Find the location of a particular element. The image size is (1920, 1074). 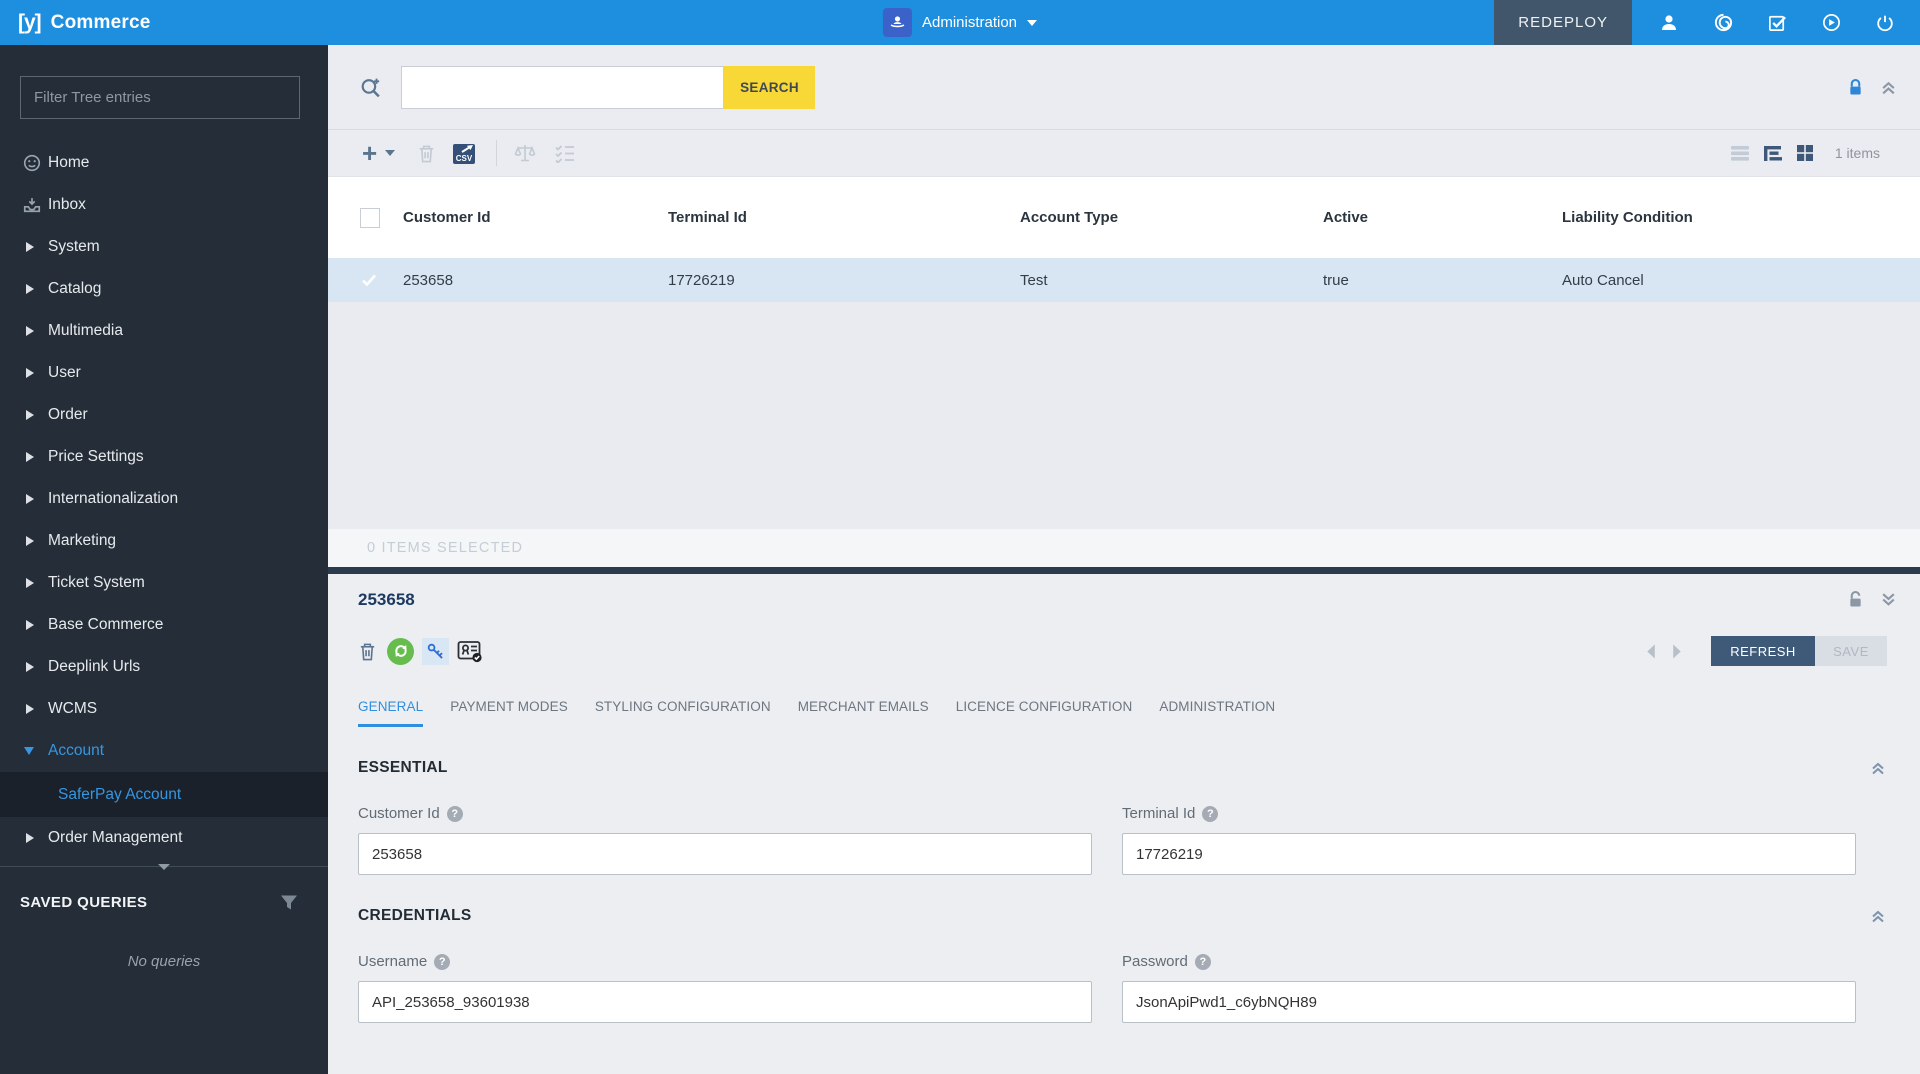

tree-item-label: Account is located at coordinates (76, 750).